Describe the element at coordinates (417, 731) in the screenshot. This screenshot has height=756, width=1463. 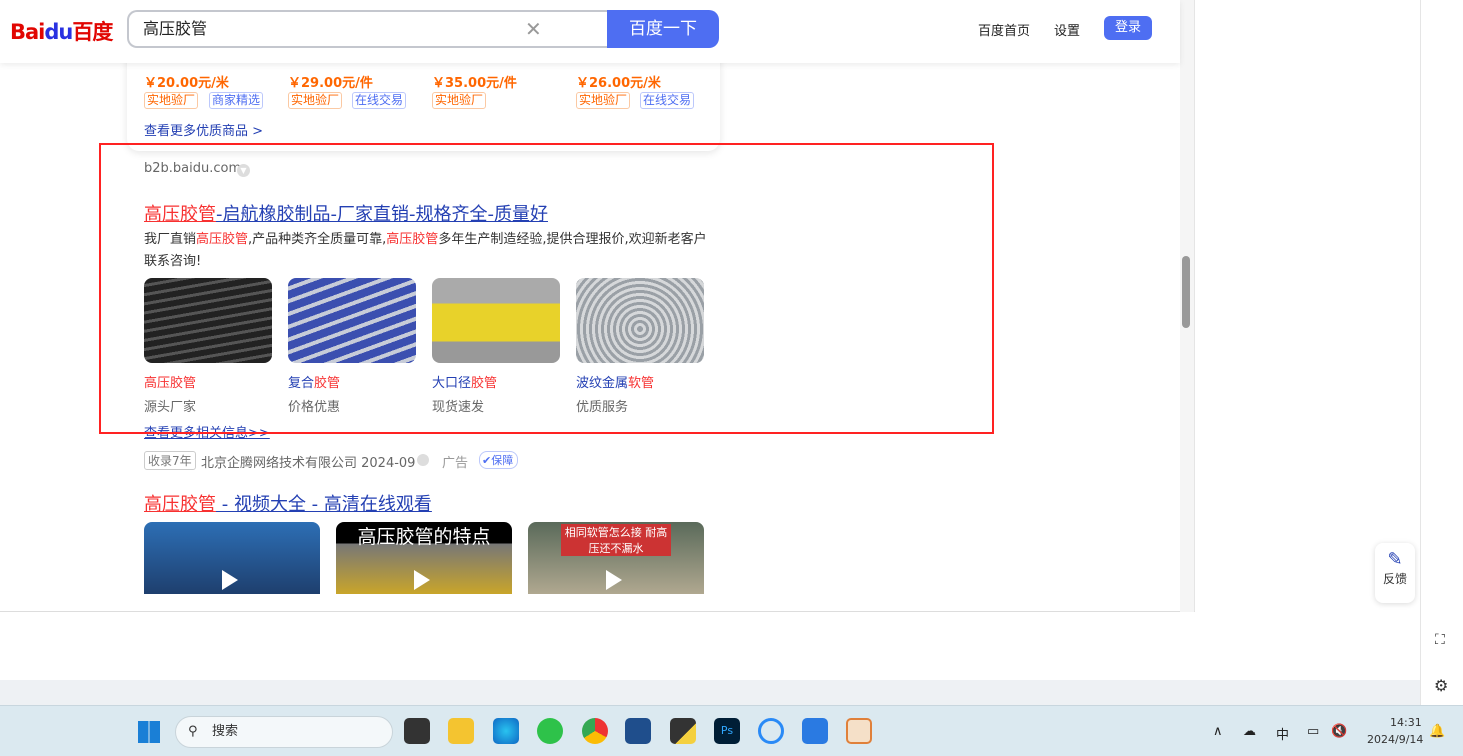
I see `task-view-icon` at that location.